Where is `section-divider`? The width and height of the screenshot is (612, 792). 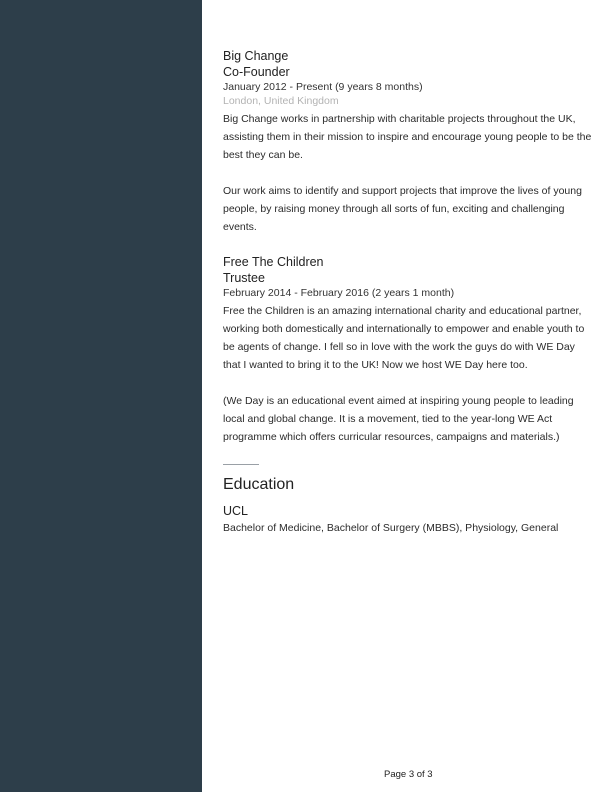
section-divider is located at coordinates (241, 464).